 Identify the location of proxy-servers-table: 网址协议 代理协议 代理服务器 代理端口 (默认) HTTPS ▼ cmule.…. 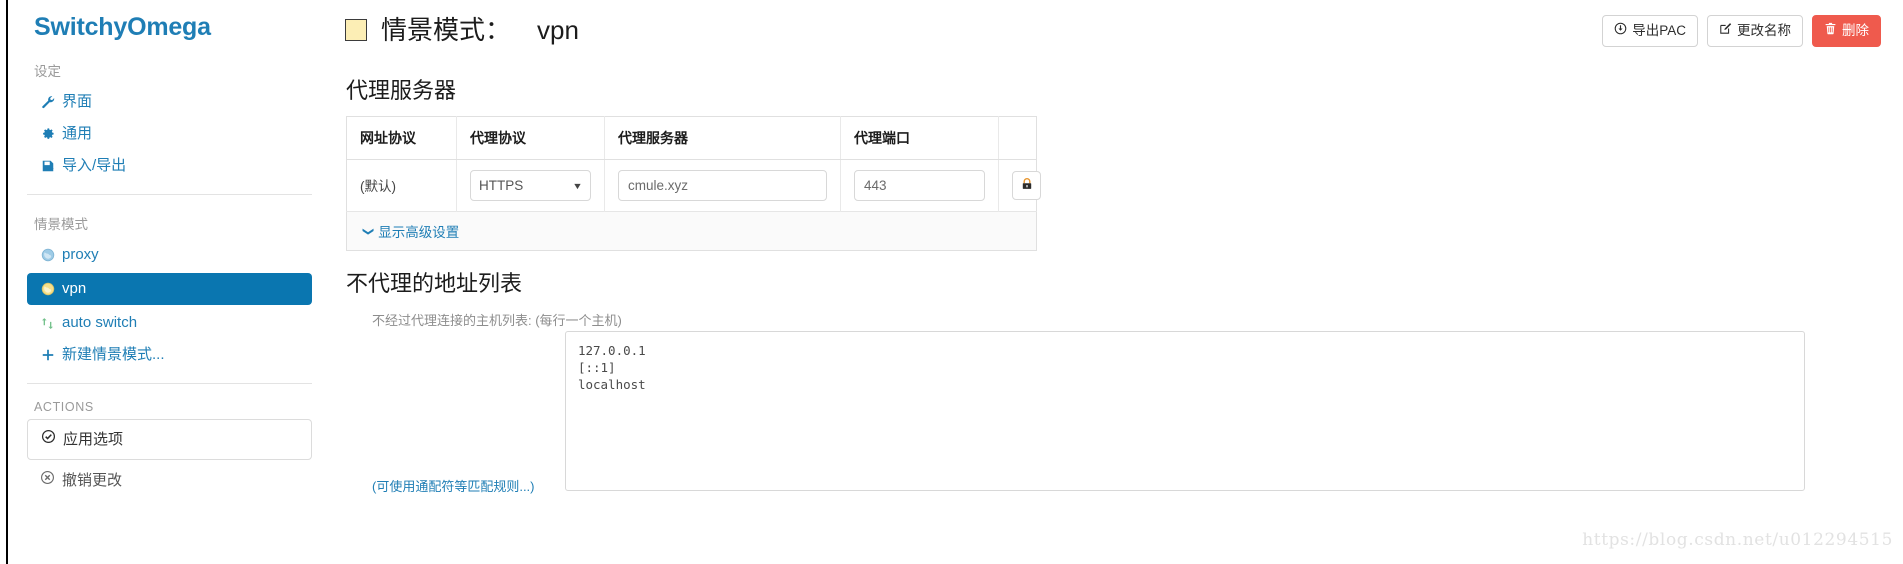
(693, 183).